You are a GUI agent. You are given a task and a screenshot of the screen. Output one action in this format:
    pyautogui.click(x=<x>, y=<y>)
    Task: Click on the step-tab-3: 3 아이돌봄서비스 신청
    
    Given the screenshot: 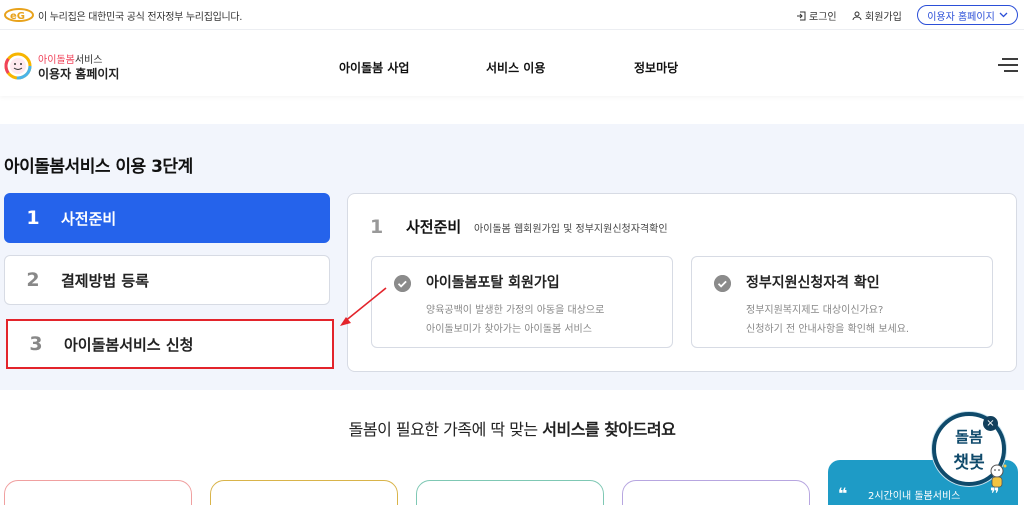 What is the action you would take?
    pyautogui.click(x=170, y=344)
    